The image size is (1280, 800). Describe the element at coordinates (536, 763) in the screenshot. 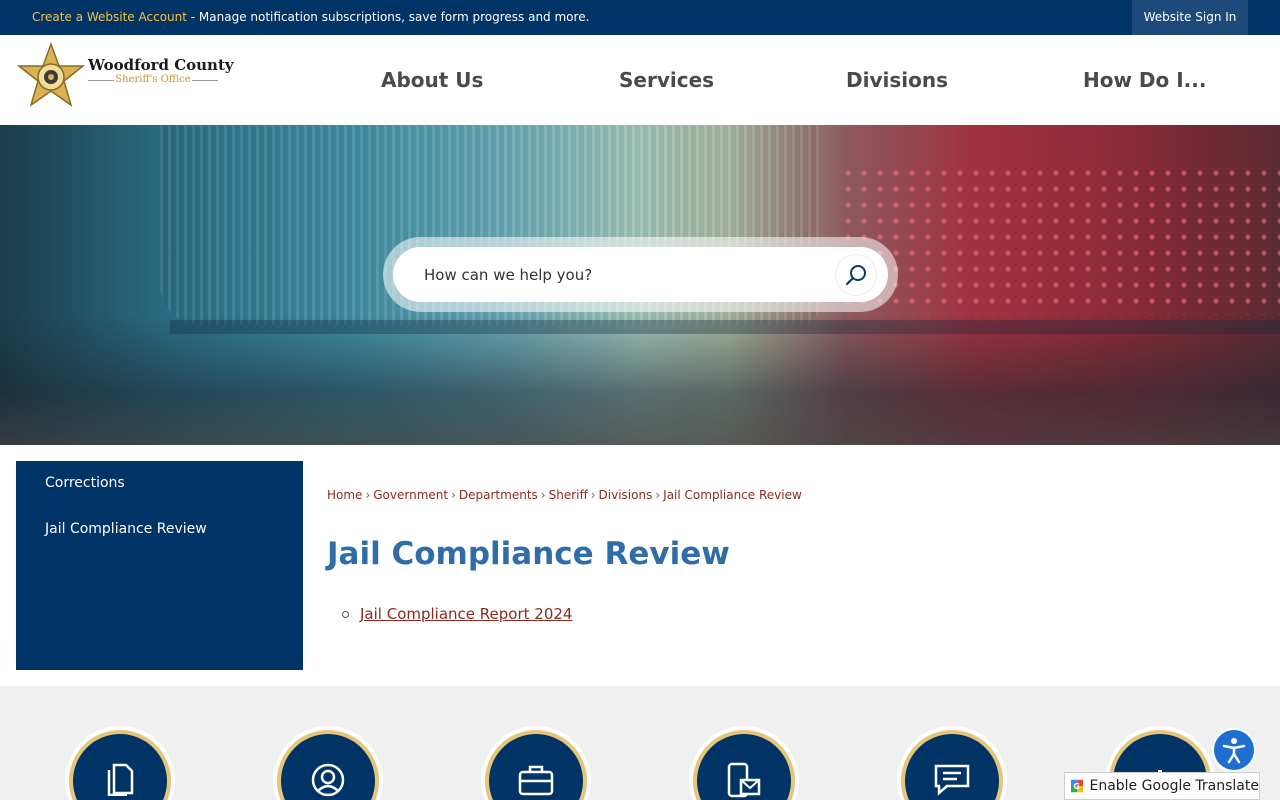

I see `quick-link-jobs` at that location.